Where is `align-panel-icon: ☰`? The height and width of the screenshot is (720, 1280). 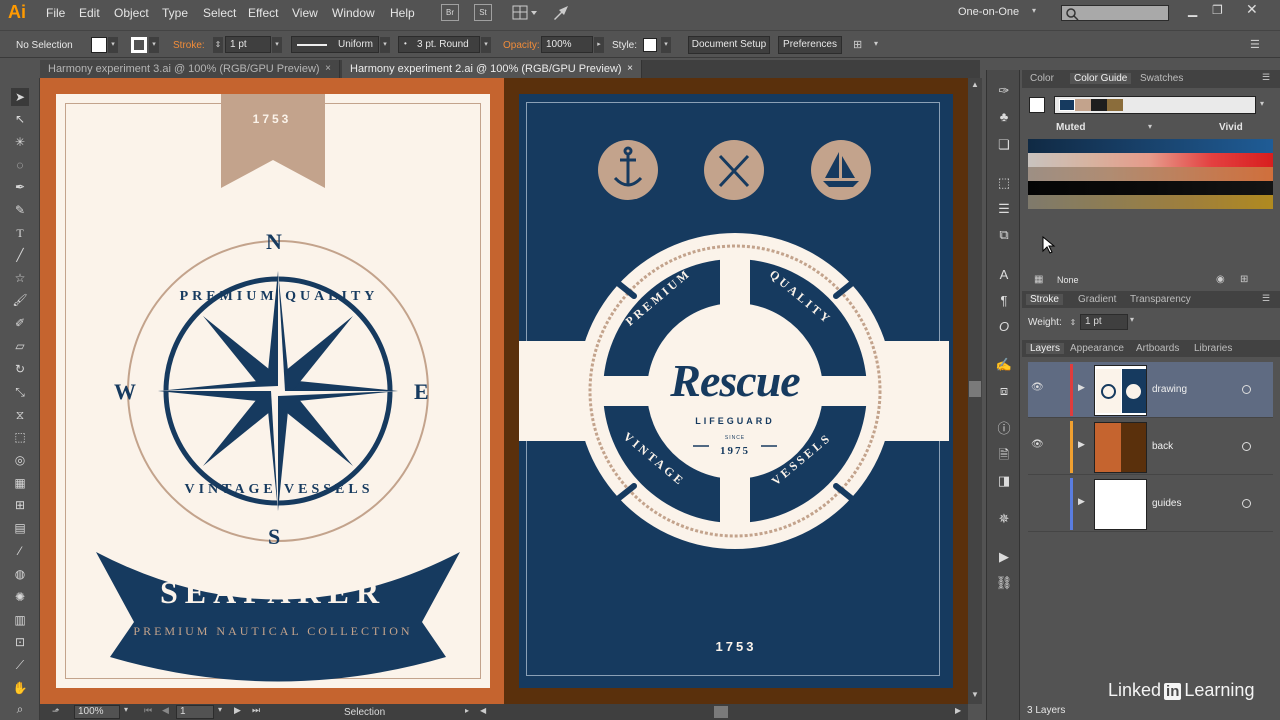 align-panel-icon: ☰ is located at coordinates (1004, 209).